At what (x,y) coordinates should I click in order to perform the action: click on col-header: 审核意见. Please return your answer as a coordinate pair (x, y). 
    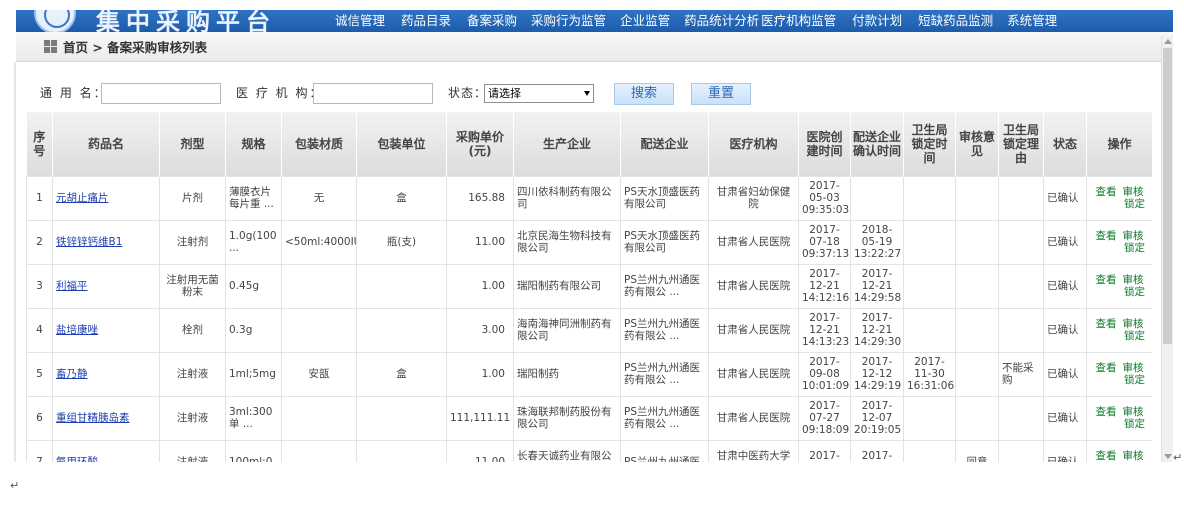
    Looking at the image, I should click on (977, 144).